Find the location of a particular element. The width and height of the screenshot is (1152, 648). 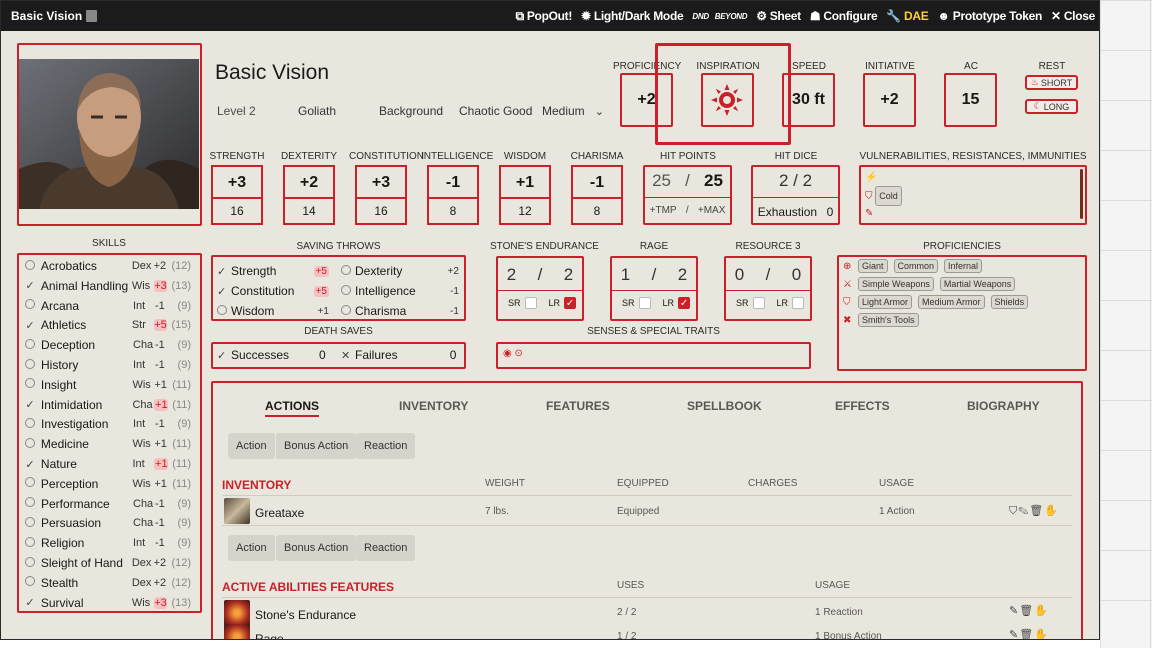

tab-actions: Actions is located at coordinates (292, 408).